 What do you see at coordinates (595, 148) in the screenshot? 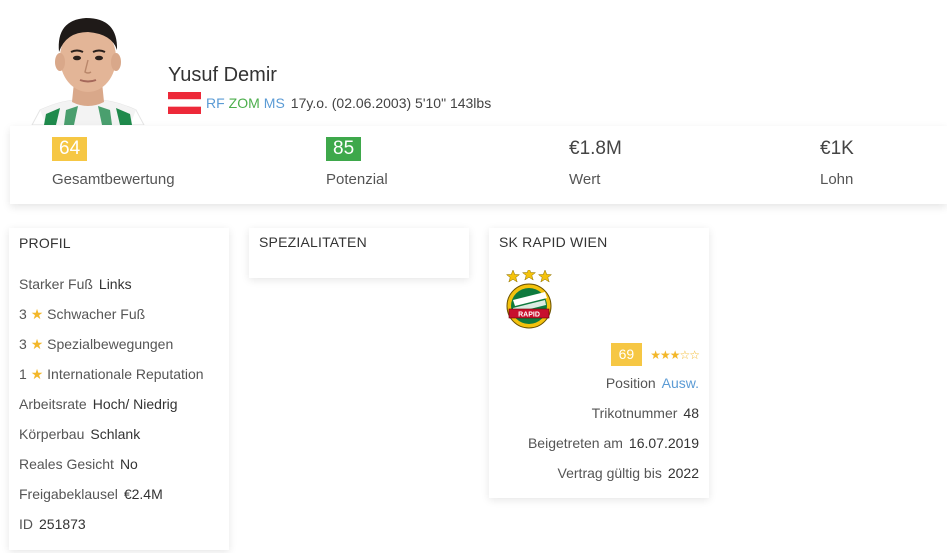
I see `market-value: €1.8M` at bounding box center [595, 148].